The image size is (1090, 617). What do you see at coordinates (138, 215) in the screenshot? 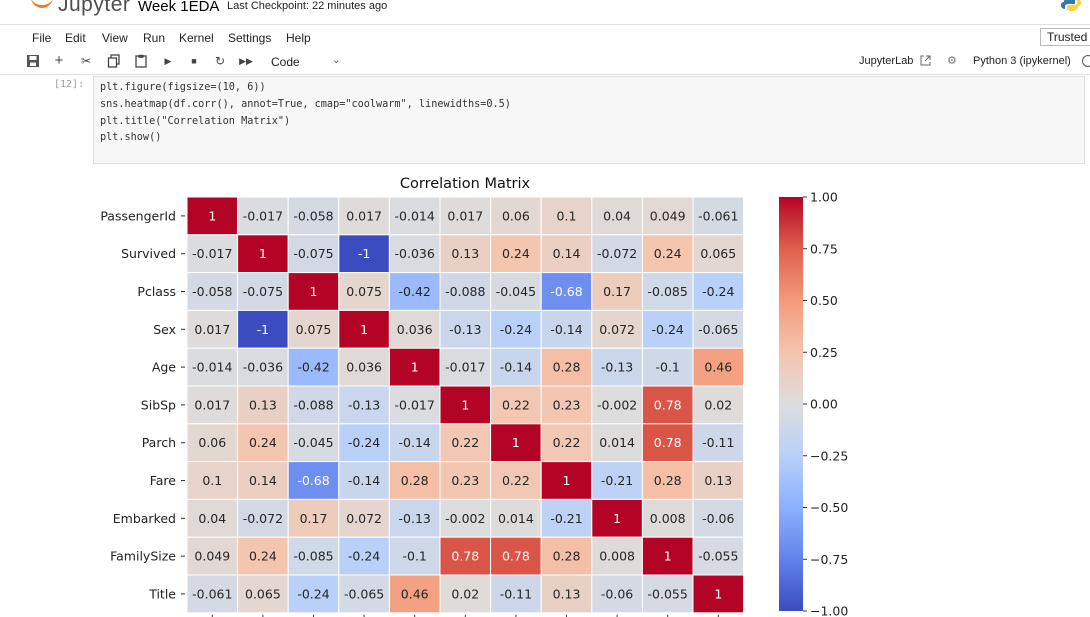
I see `row-label: PassengerId` at bounding box center [138, 215].